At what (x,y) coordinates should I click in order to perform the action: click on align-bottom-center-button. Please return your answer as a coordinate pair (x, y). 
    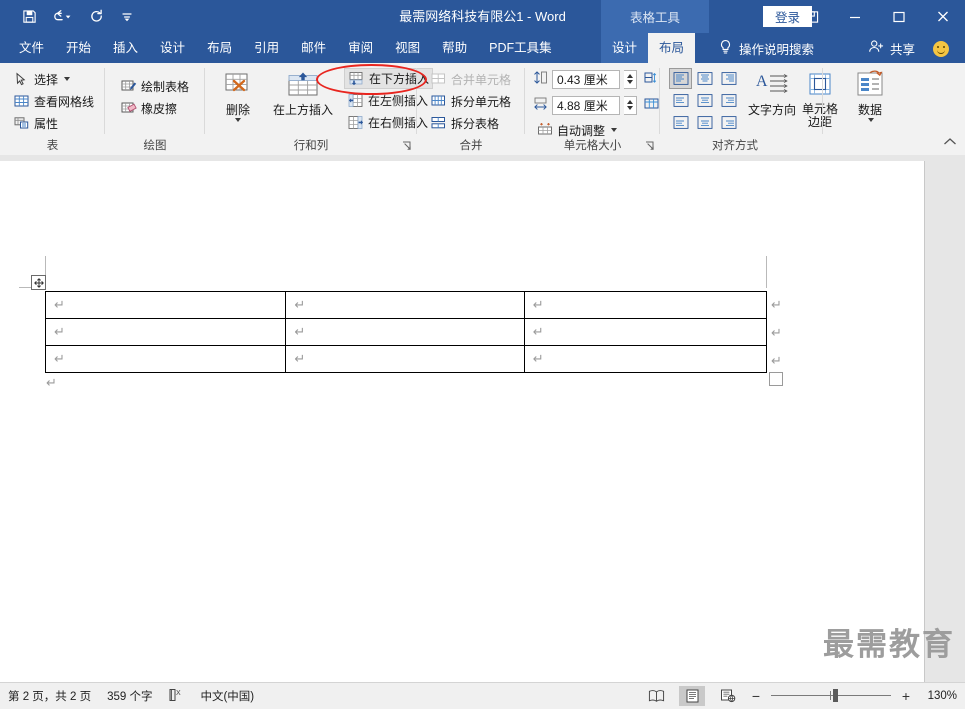
    Looking at the image, I should click on (704, 122).